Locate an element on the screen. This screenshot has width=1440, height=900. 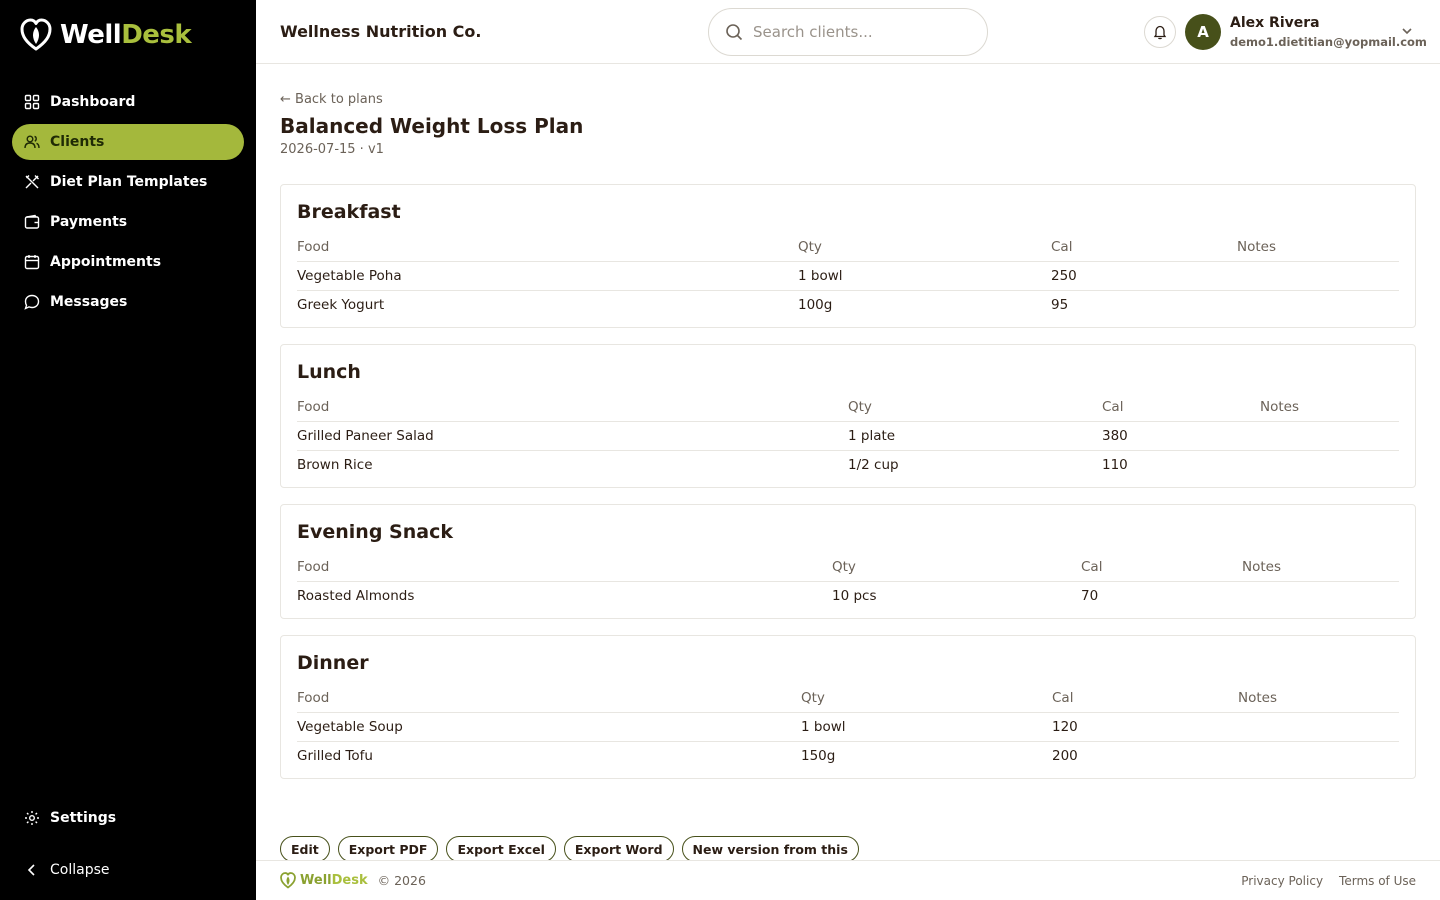
edit-button: Edit is located at coordinates (305, 848).